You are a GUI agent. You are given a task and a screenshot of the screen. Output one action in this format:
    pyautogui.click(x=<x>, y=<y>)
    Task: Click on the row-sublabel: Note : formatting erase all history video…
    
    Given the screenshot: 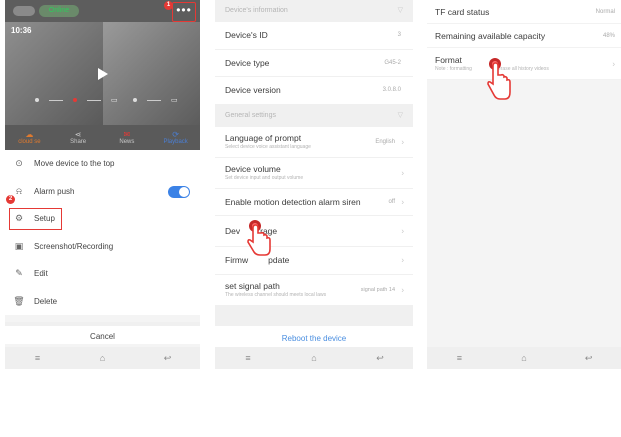 What is the action you would take?
    pyautogui.click(x=528, y=69)
    